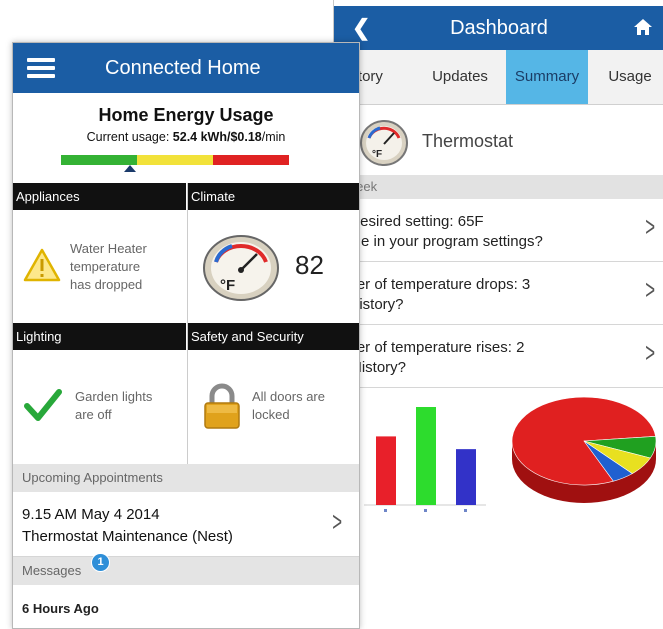 Image resolution: width=663 pixels, height=629 pixels. I want to click on row-line-1: mber of temperature drops: 3, so click(433, 284).